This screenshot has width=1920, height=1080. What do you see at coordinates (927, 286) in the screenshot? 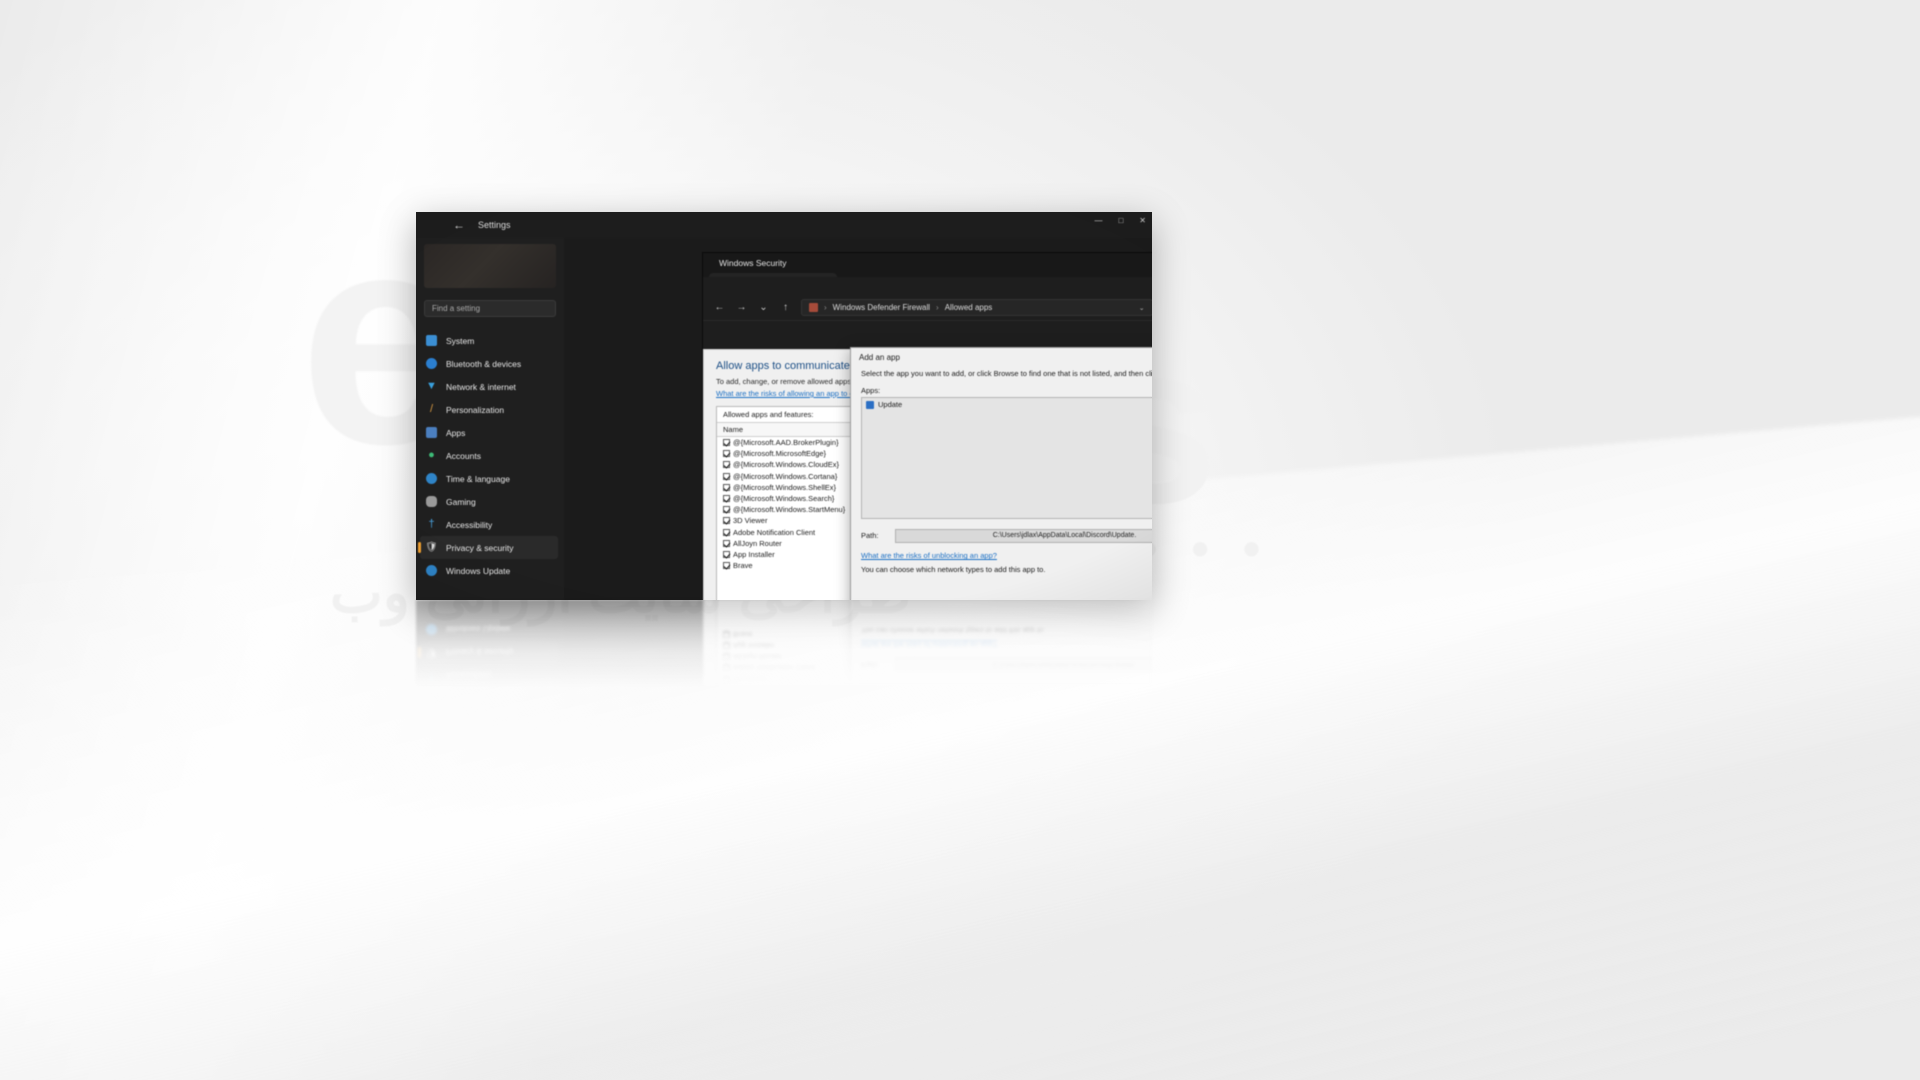
I see `firewall-titlebar: — □ ✕` at bounding box center [927, 286].